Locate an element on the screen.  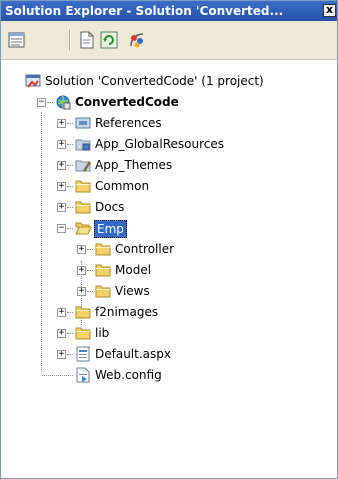
tree-item-label: Common is located at coordinates (122, 186).